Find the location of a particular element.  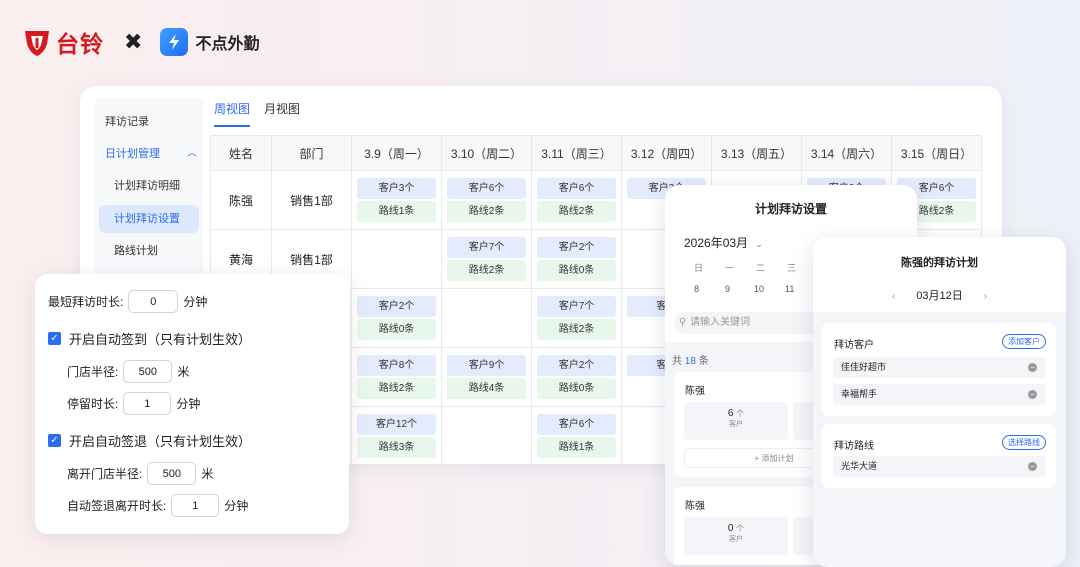

stat-number: 0 is located at coordinates (730, 528).